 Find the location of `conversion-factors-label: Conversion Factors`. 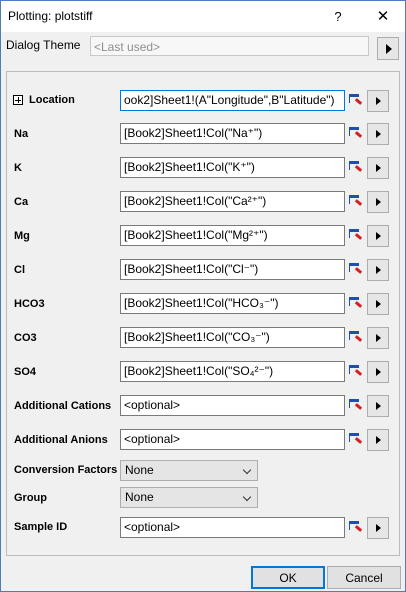

conversion-factors-label: Conversion Factors is located at coordinates (66, 470).